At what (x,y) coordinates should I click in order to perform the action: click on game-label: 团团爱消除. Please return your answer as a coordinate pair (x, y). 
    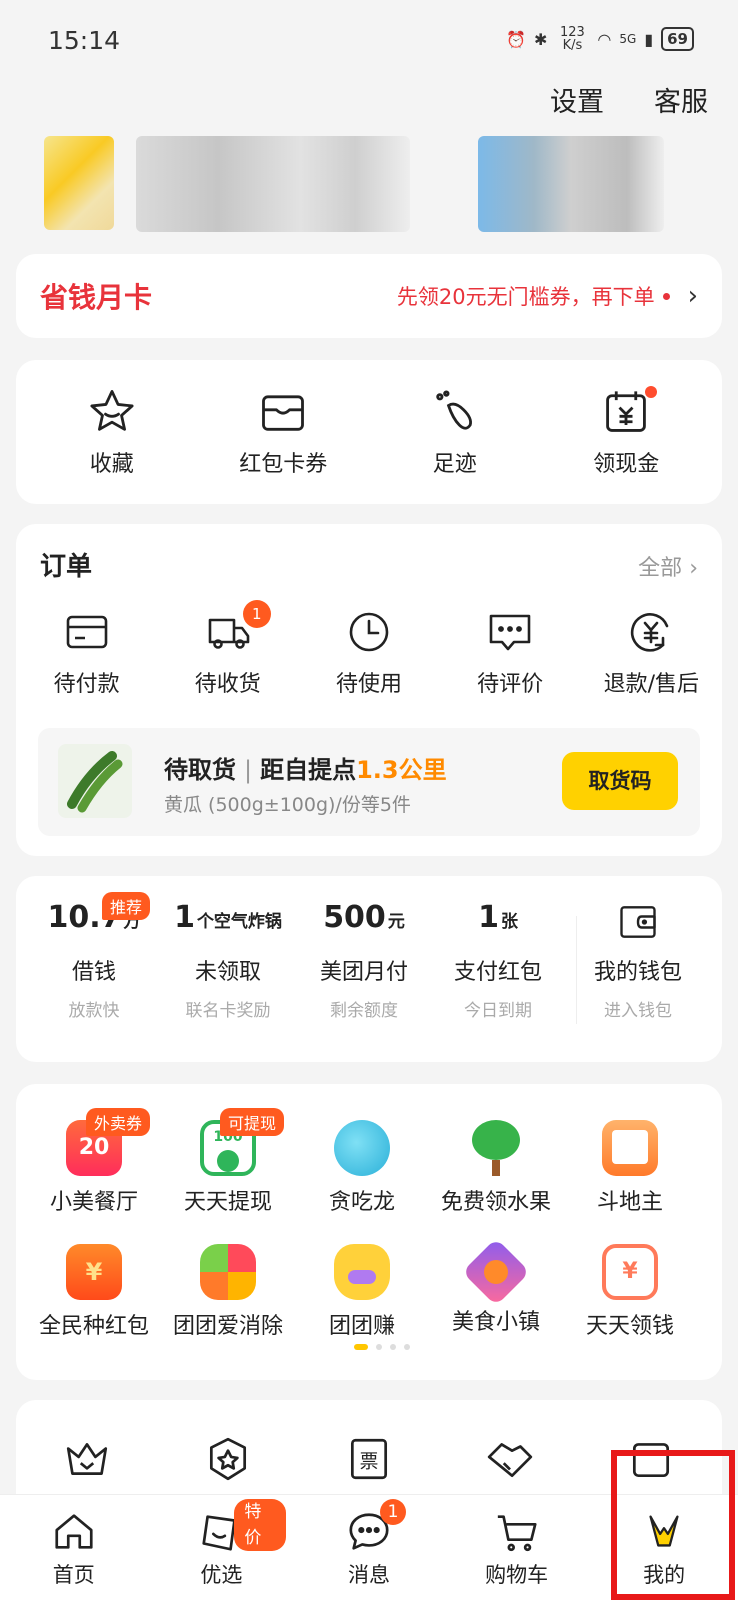
    Looking at the image, I should click on (227, 1326).